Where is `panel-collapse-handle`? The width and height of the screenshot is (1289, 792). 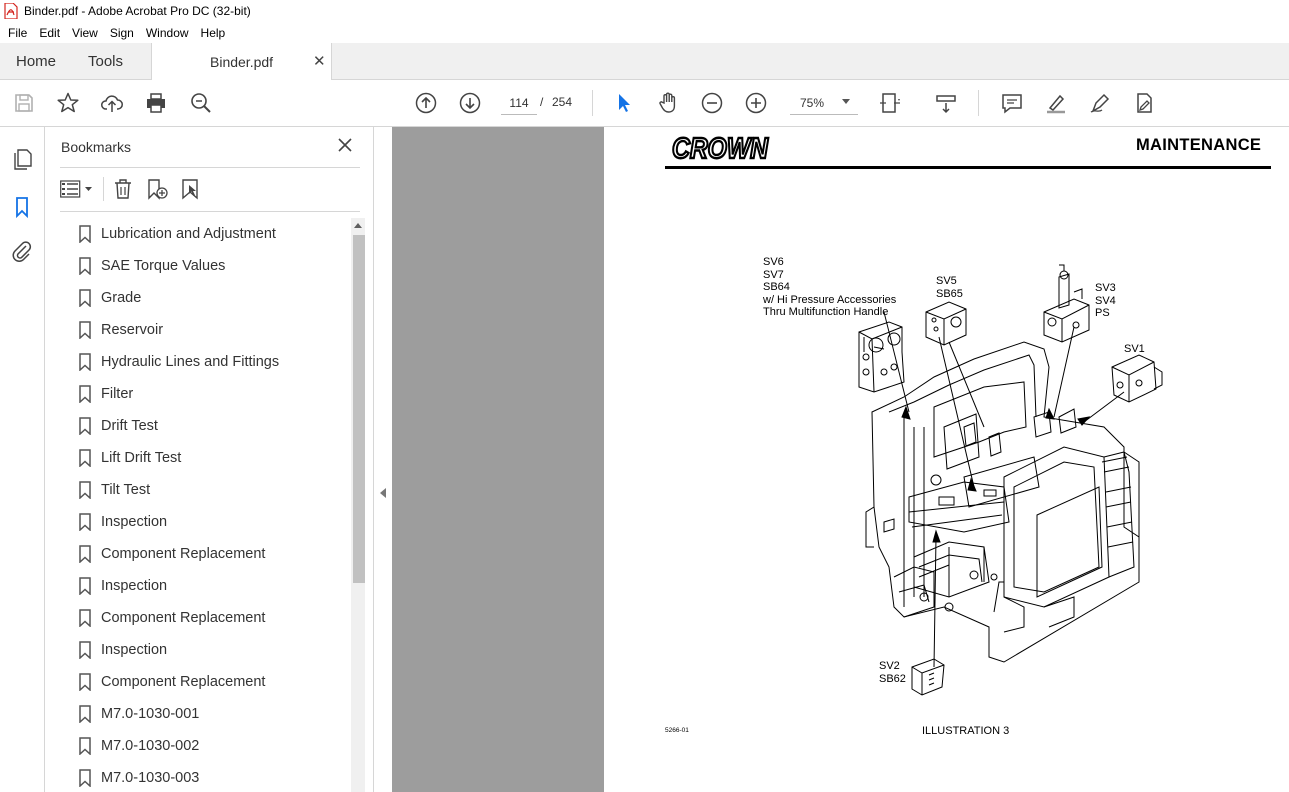 panel-collapse-handle is located at coordinates (383, 459).